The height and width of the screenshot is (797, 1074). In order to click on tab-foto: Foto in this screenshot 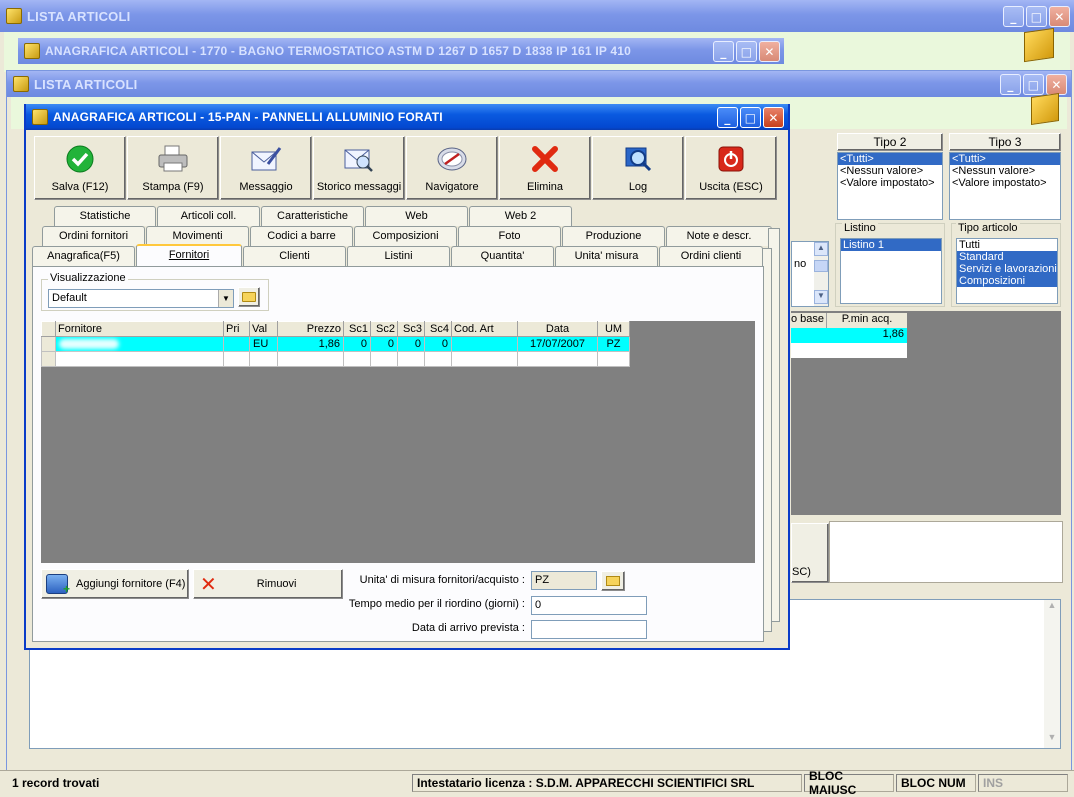, I will do `click(509, 236)`.